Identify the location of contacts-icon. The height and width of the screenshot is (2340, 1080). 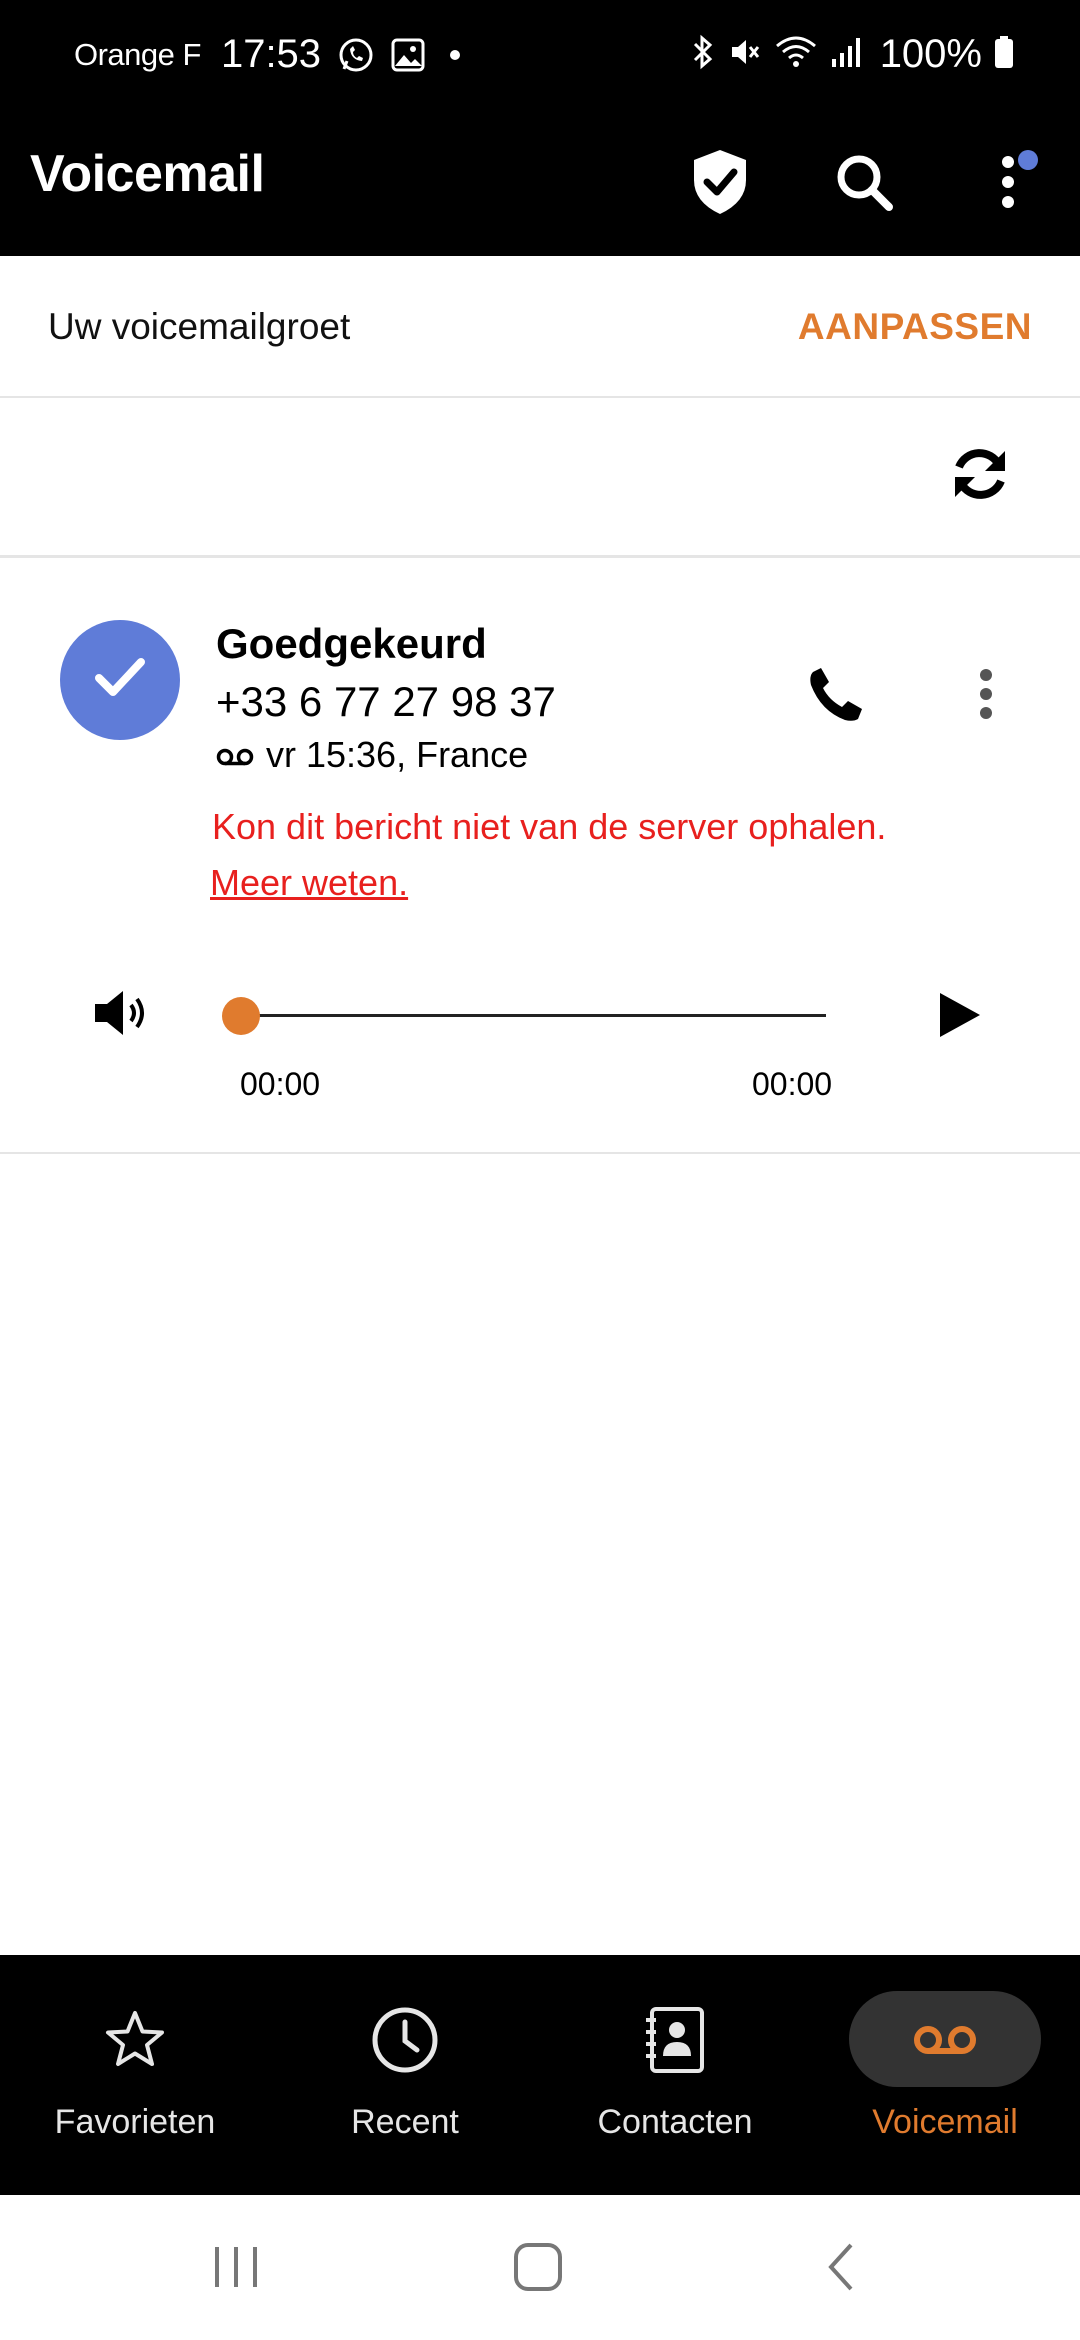
(675, 2040).